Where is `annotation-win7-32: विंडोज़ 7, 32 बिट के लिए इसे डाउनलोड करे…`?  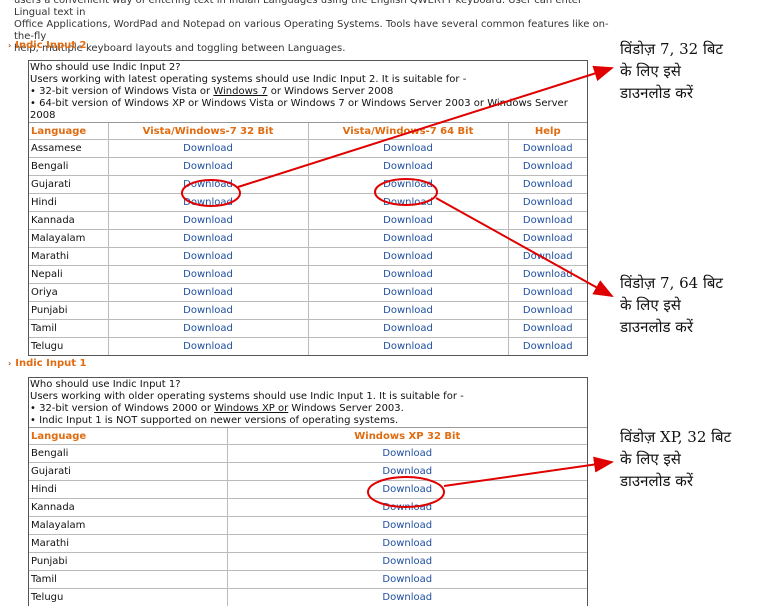
annotation-win7-32: विंडोज़ 7, 32 बिट के लिए इसे डाउनलोड करे… is located at coordinates (671, 71).